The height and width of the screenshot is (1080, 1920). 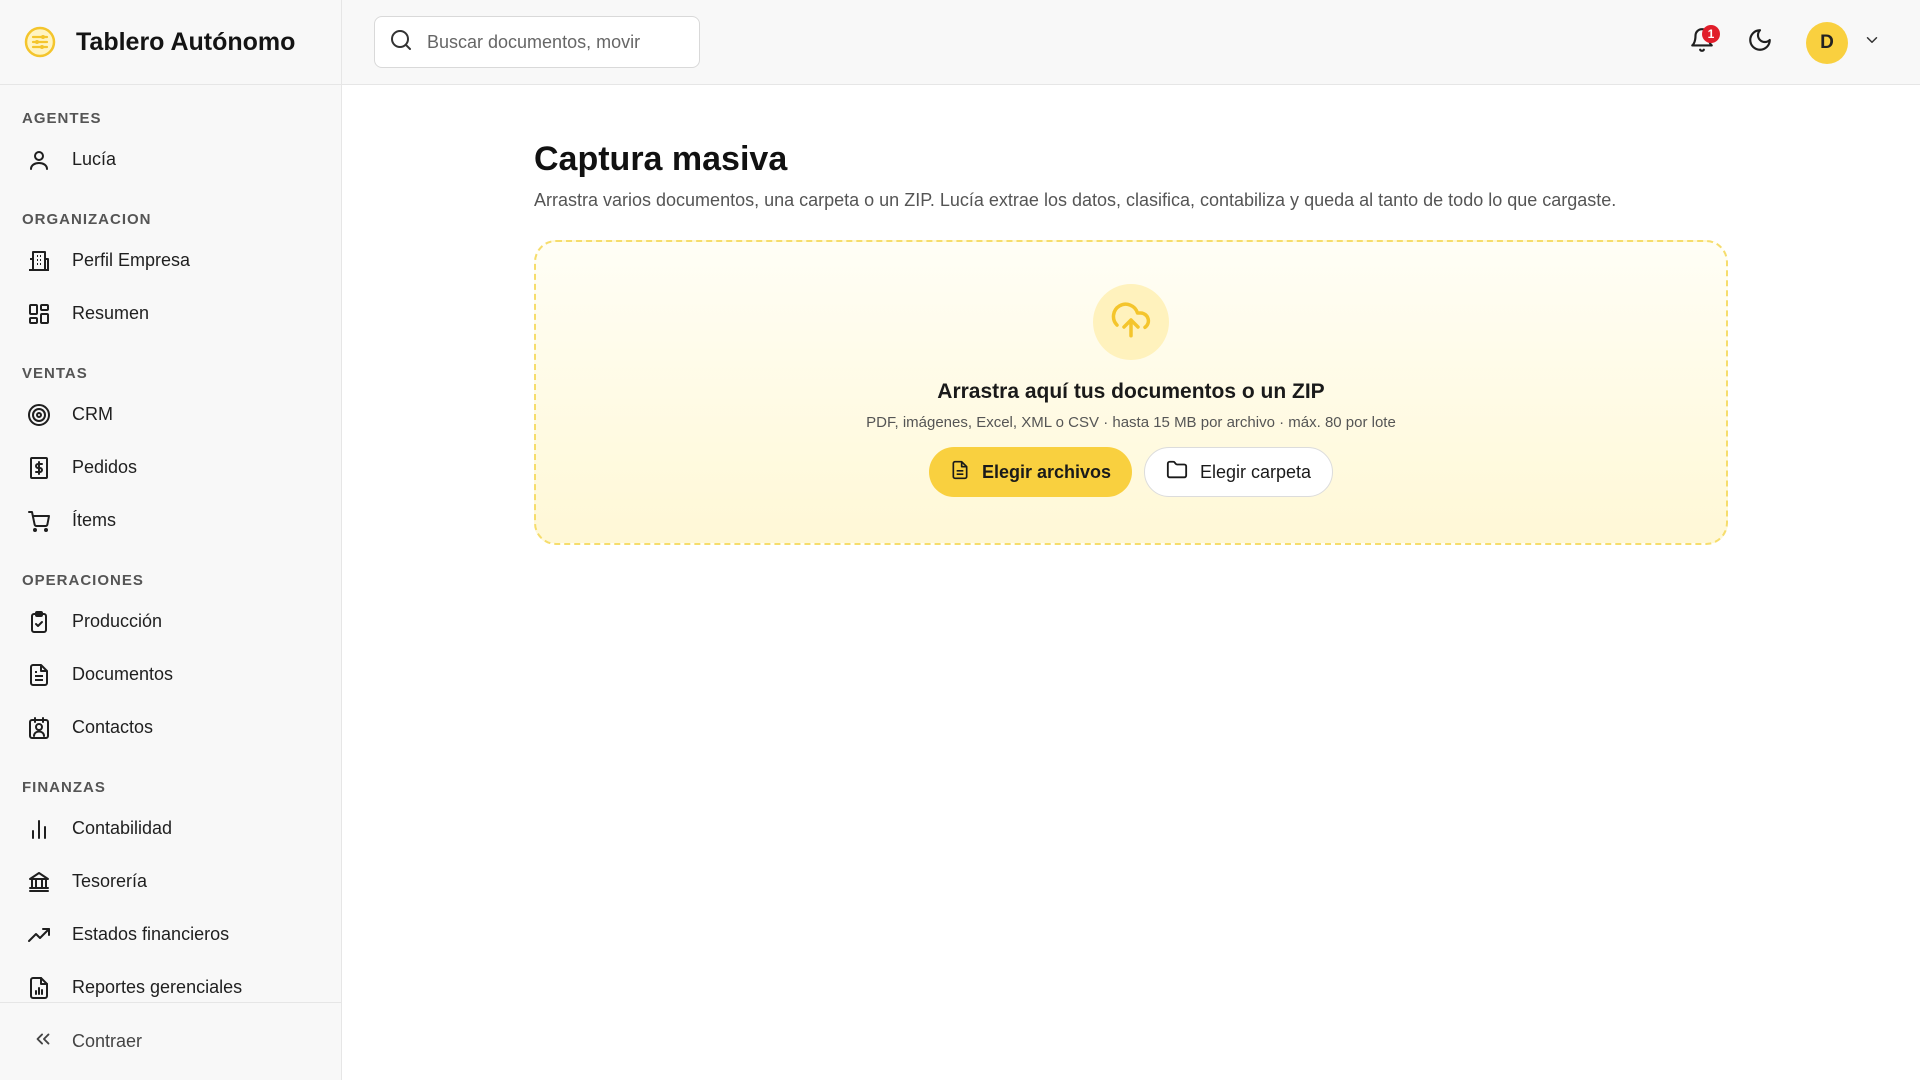 I want to click on bar-chart-icon, so click(x=39, y=829).